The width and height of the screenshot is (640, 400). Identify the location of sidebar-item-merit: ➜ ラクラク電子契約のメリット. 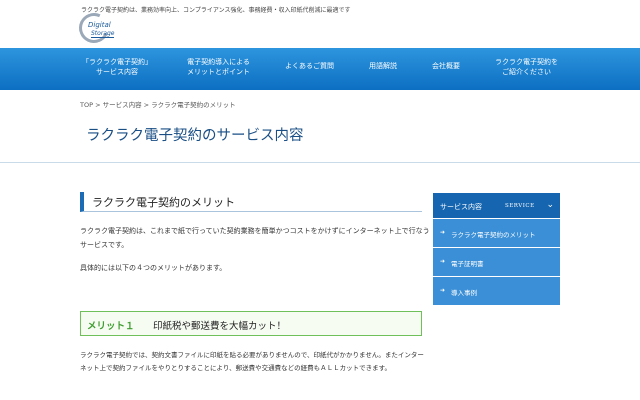
(496, 233).